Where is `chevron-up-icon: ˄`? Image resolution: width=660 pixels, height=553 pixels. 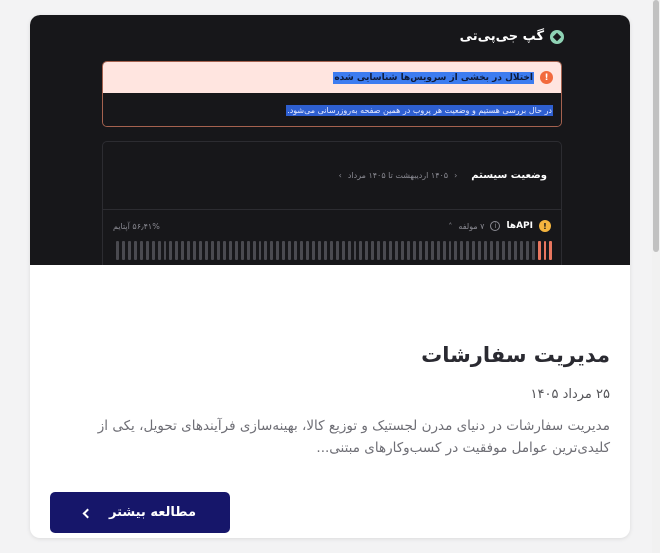 chevron-up-icon: ˄ is located at coordinates (450, 226).